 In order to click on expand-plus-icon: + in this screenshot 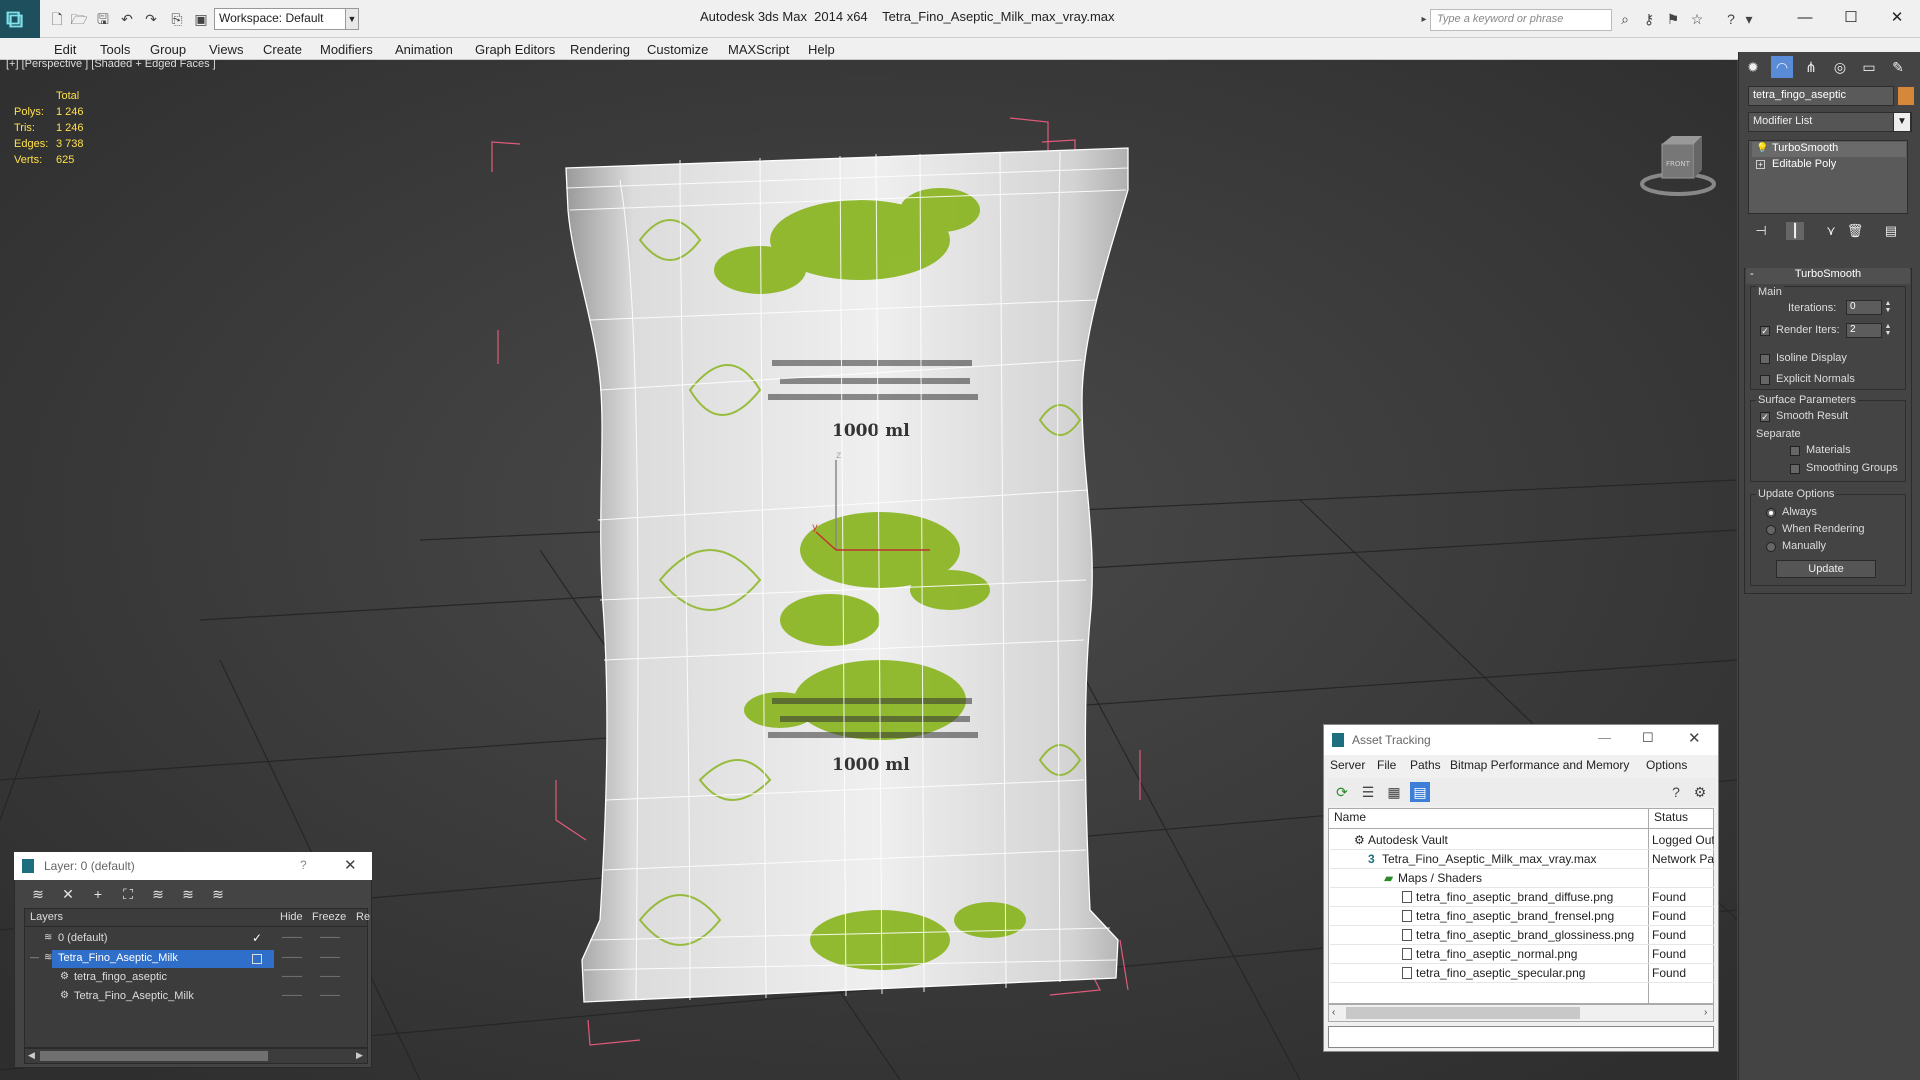, I will do `click(1760, 164)`.